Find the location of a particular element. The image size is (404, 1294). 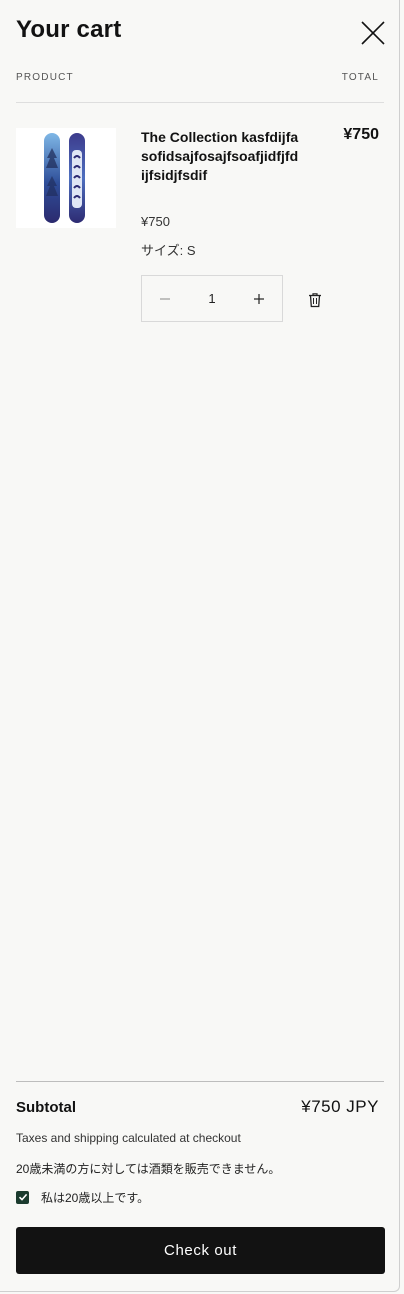

checkmark-icon is located at coordinates (22, 1197).